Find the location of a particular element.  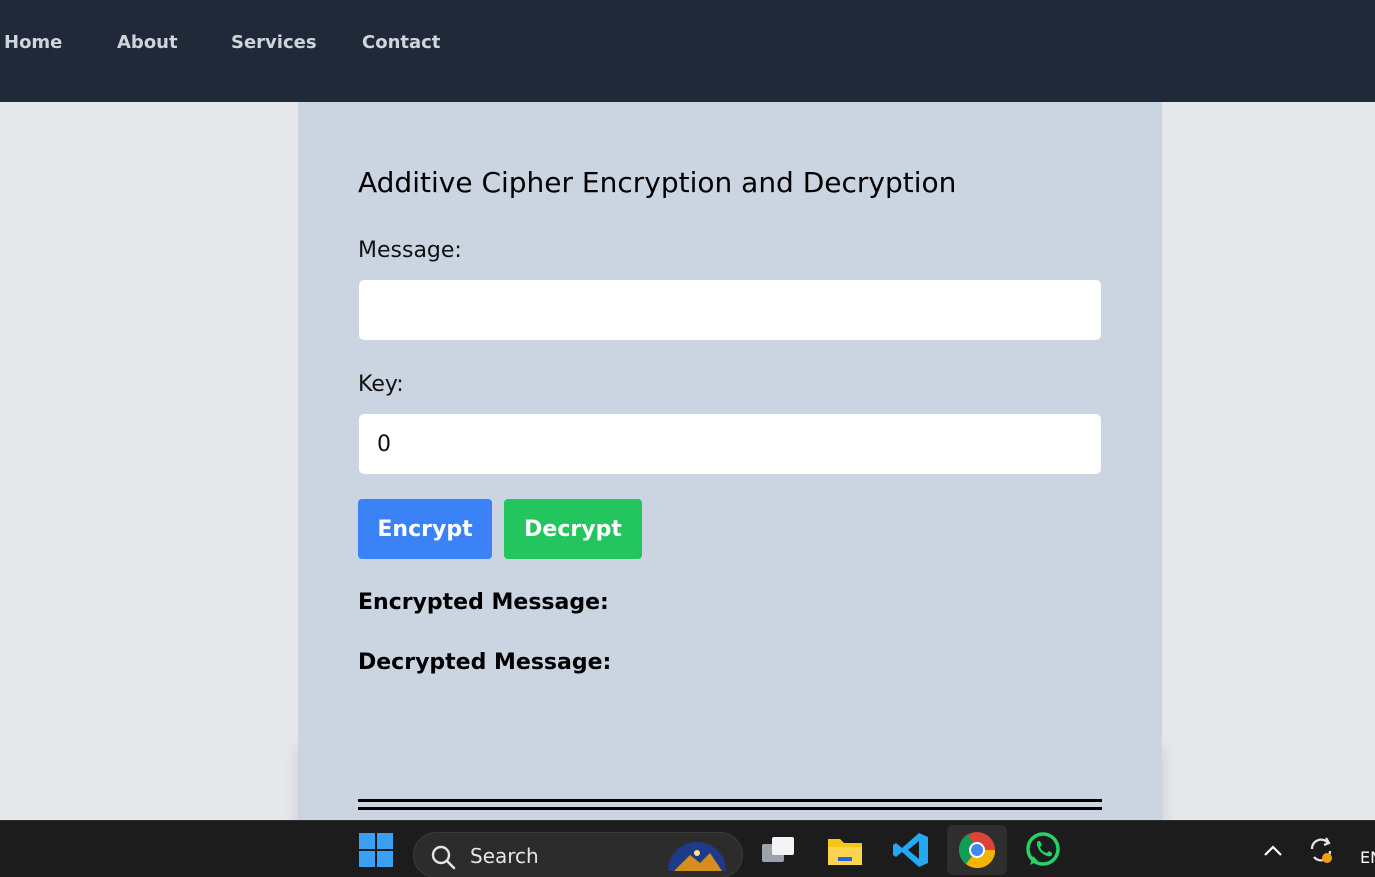

windows-start-icon is located at coordinates (376, 850).